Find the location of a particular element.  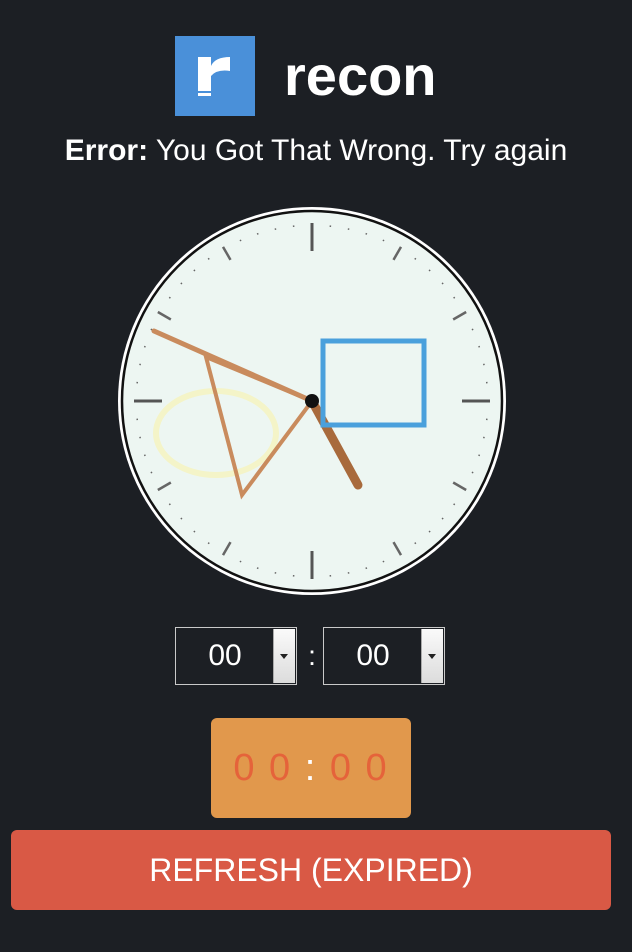

countdown-seconds: 0 0 is located at coordinates (359, 768).